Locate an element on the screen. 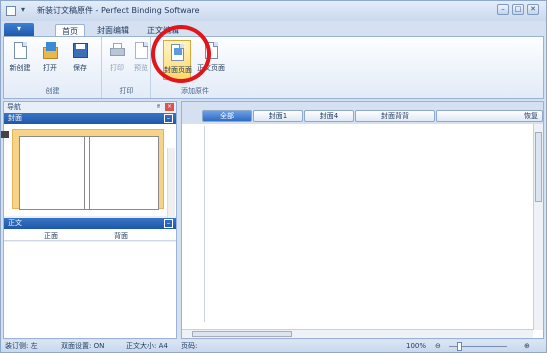 This screenshot has height=353, width=547. minimize-icon: – is located at coordinates (503, 9).